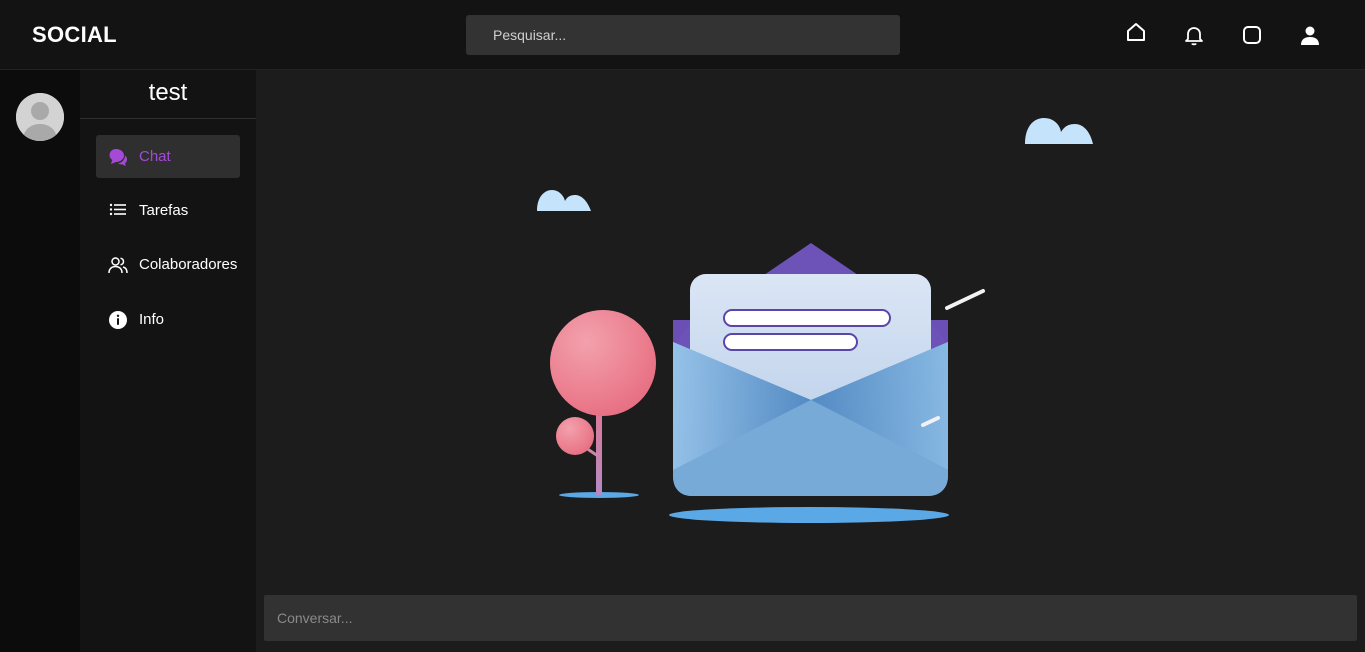  I want to click on bell-icon, so click(1194, 35).